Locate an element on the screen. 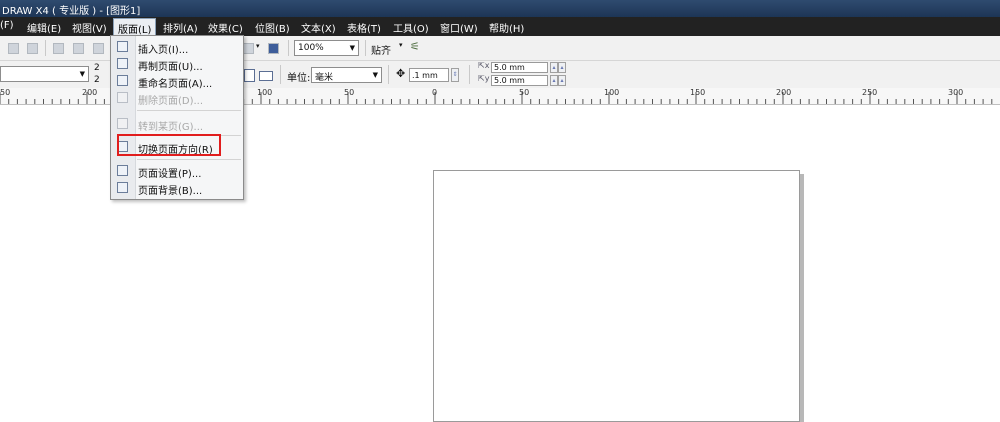 This screenshot has width=1000, height=422. menu-help: 帮助(H) is located at coordinates (506, 27).